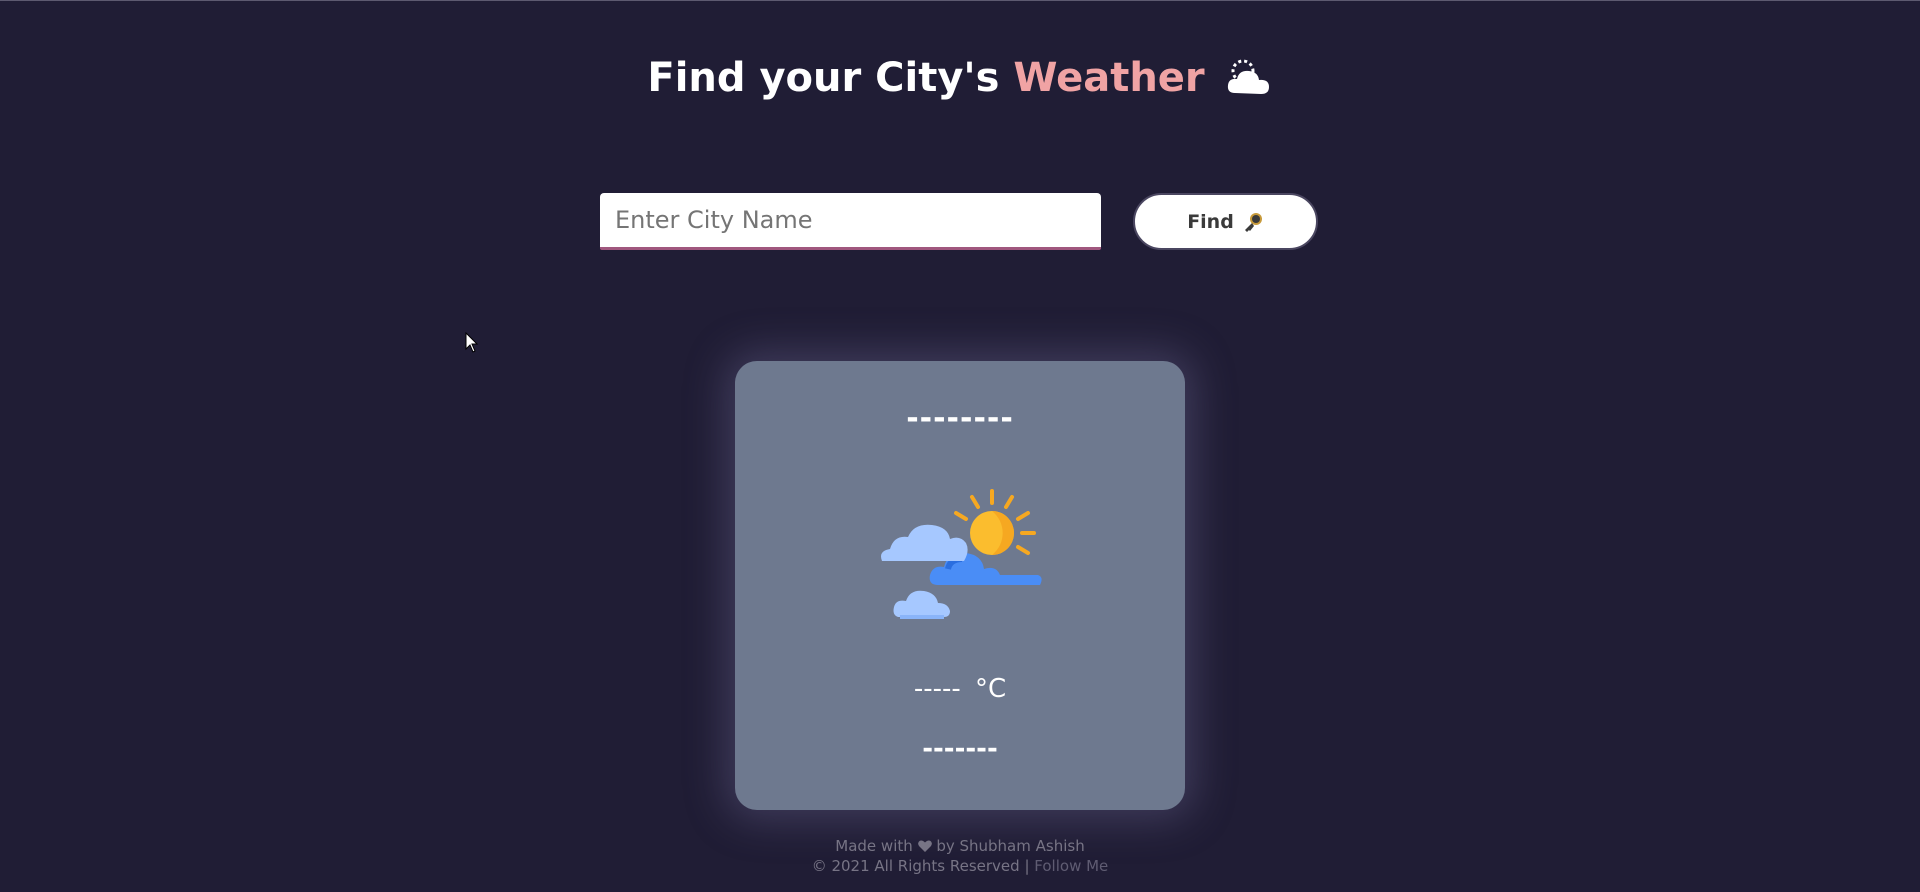  Describe the element at coordinates (960, 0) in the screenshot. I see `top-border` at that location.